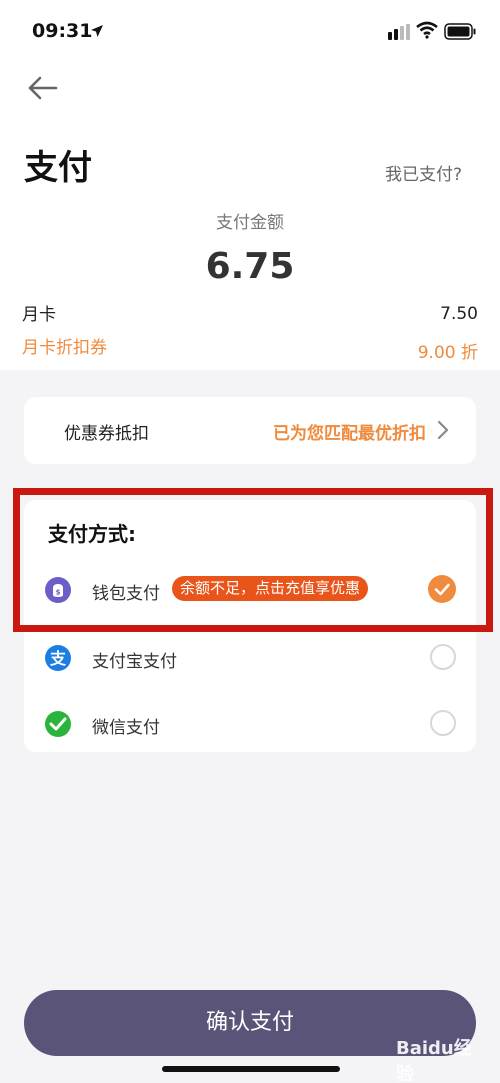 Image resolution: width=500 pixels, height=1083 pixels. Describe the element at coordinates (251, 1069) in the screenshot. I see `home-indicator` at that location.